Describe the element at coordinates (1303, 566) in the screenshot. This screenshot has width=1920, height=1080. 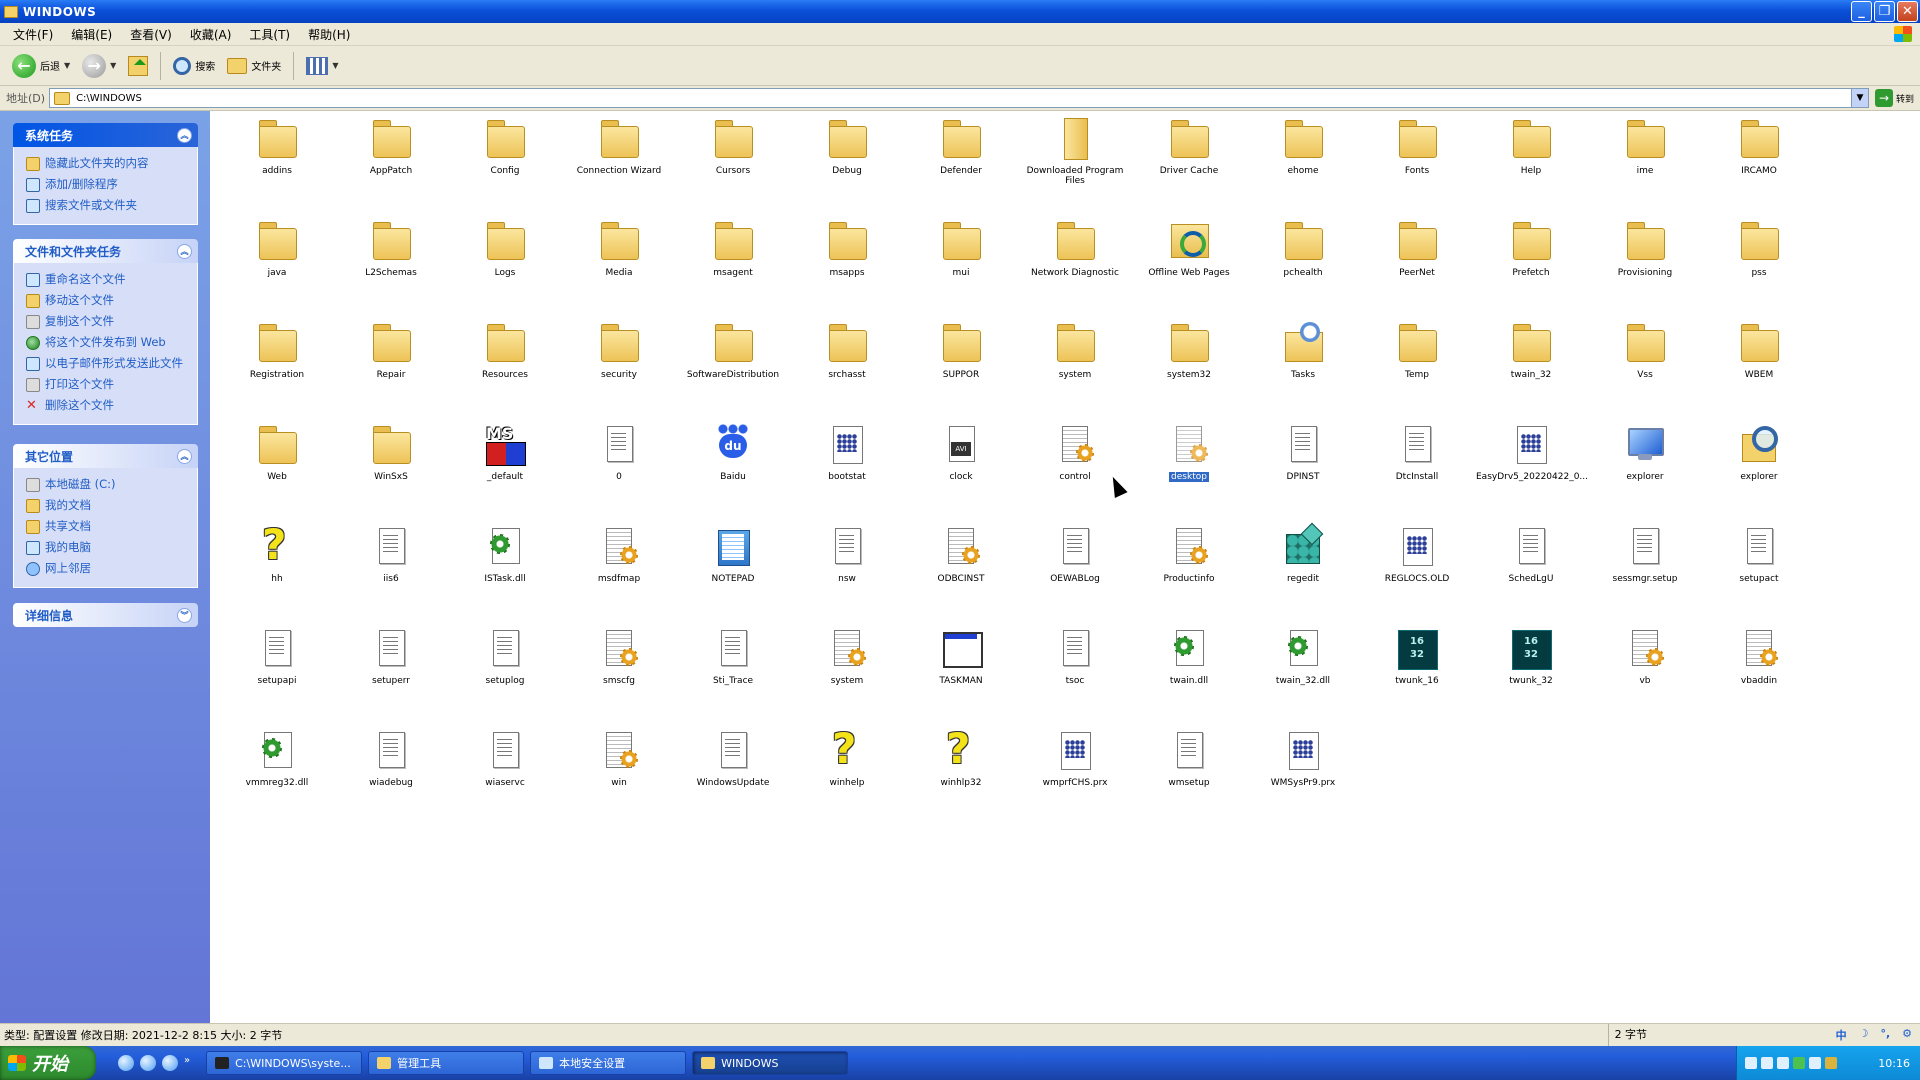
I see `file-item: regedit` at that location.